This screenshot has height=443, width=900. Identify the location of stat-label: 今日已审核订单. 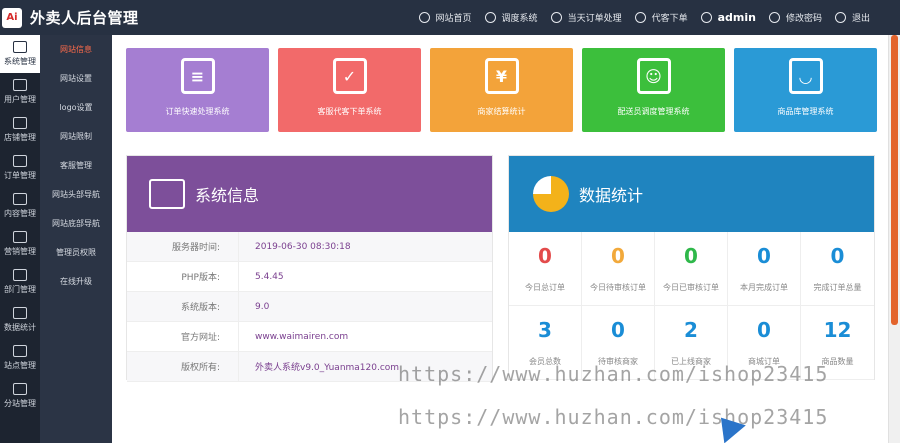
(691, 287).